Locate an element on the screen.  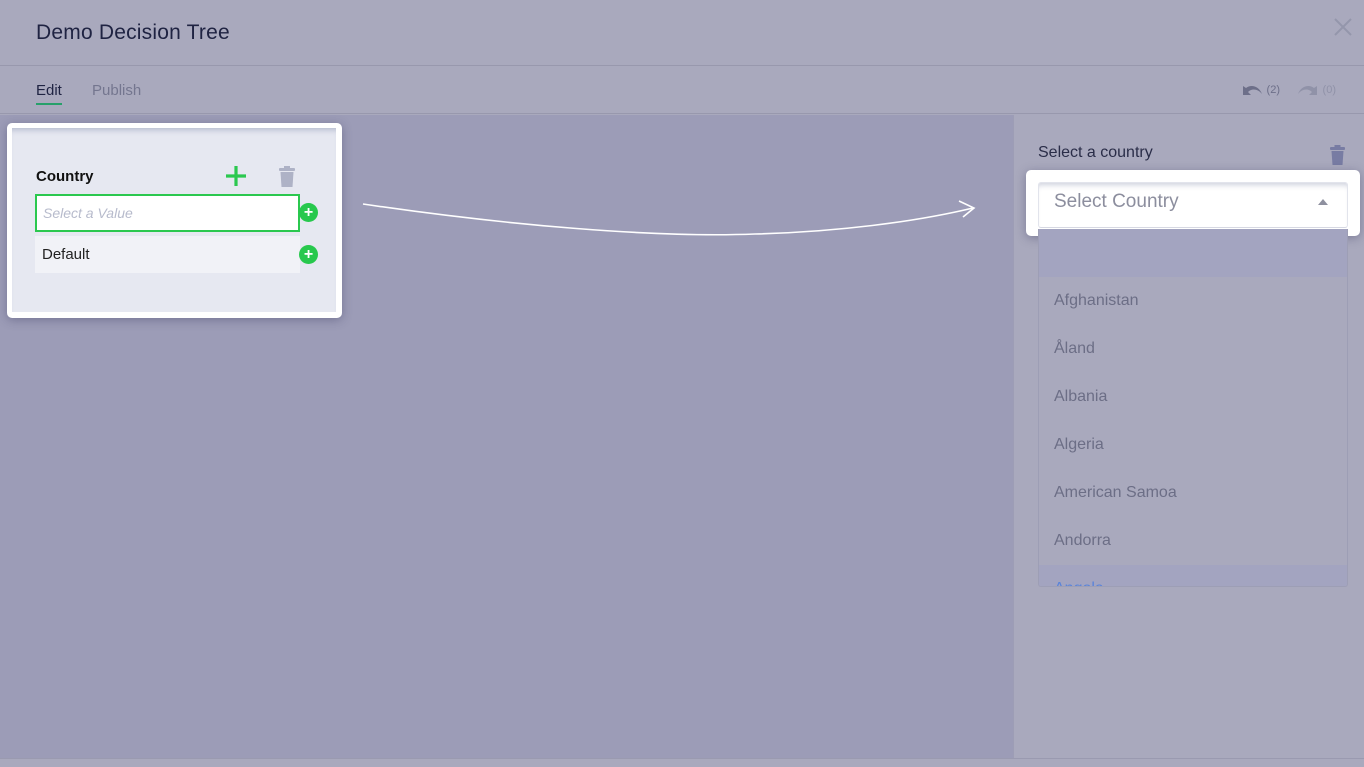
panel-label: Select a country is located at coordinates (1095, 152).